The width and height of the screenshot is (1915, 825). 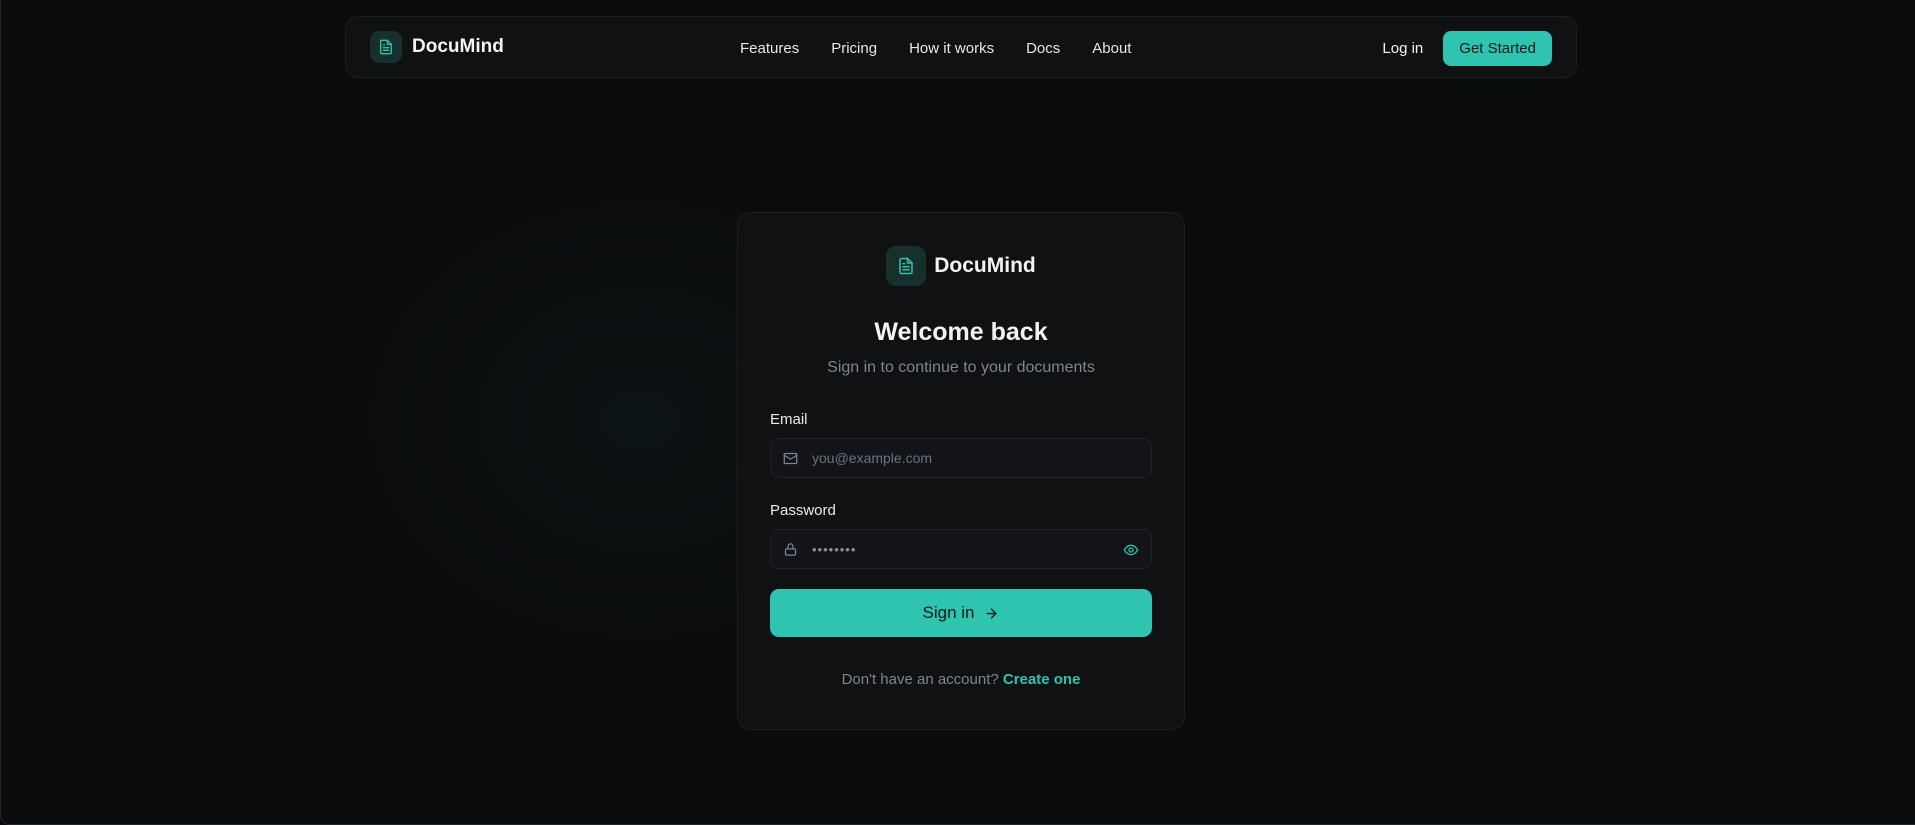 What do you see at coordinates (1043, 48) in the screenshot?
I see `nav-link-docs: Docs` at bounding box center [1043, 48].